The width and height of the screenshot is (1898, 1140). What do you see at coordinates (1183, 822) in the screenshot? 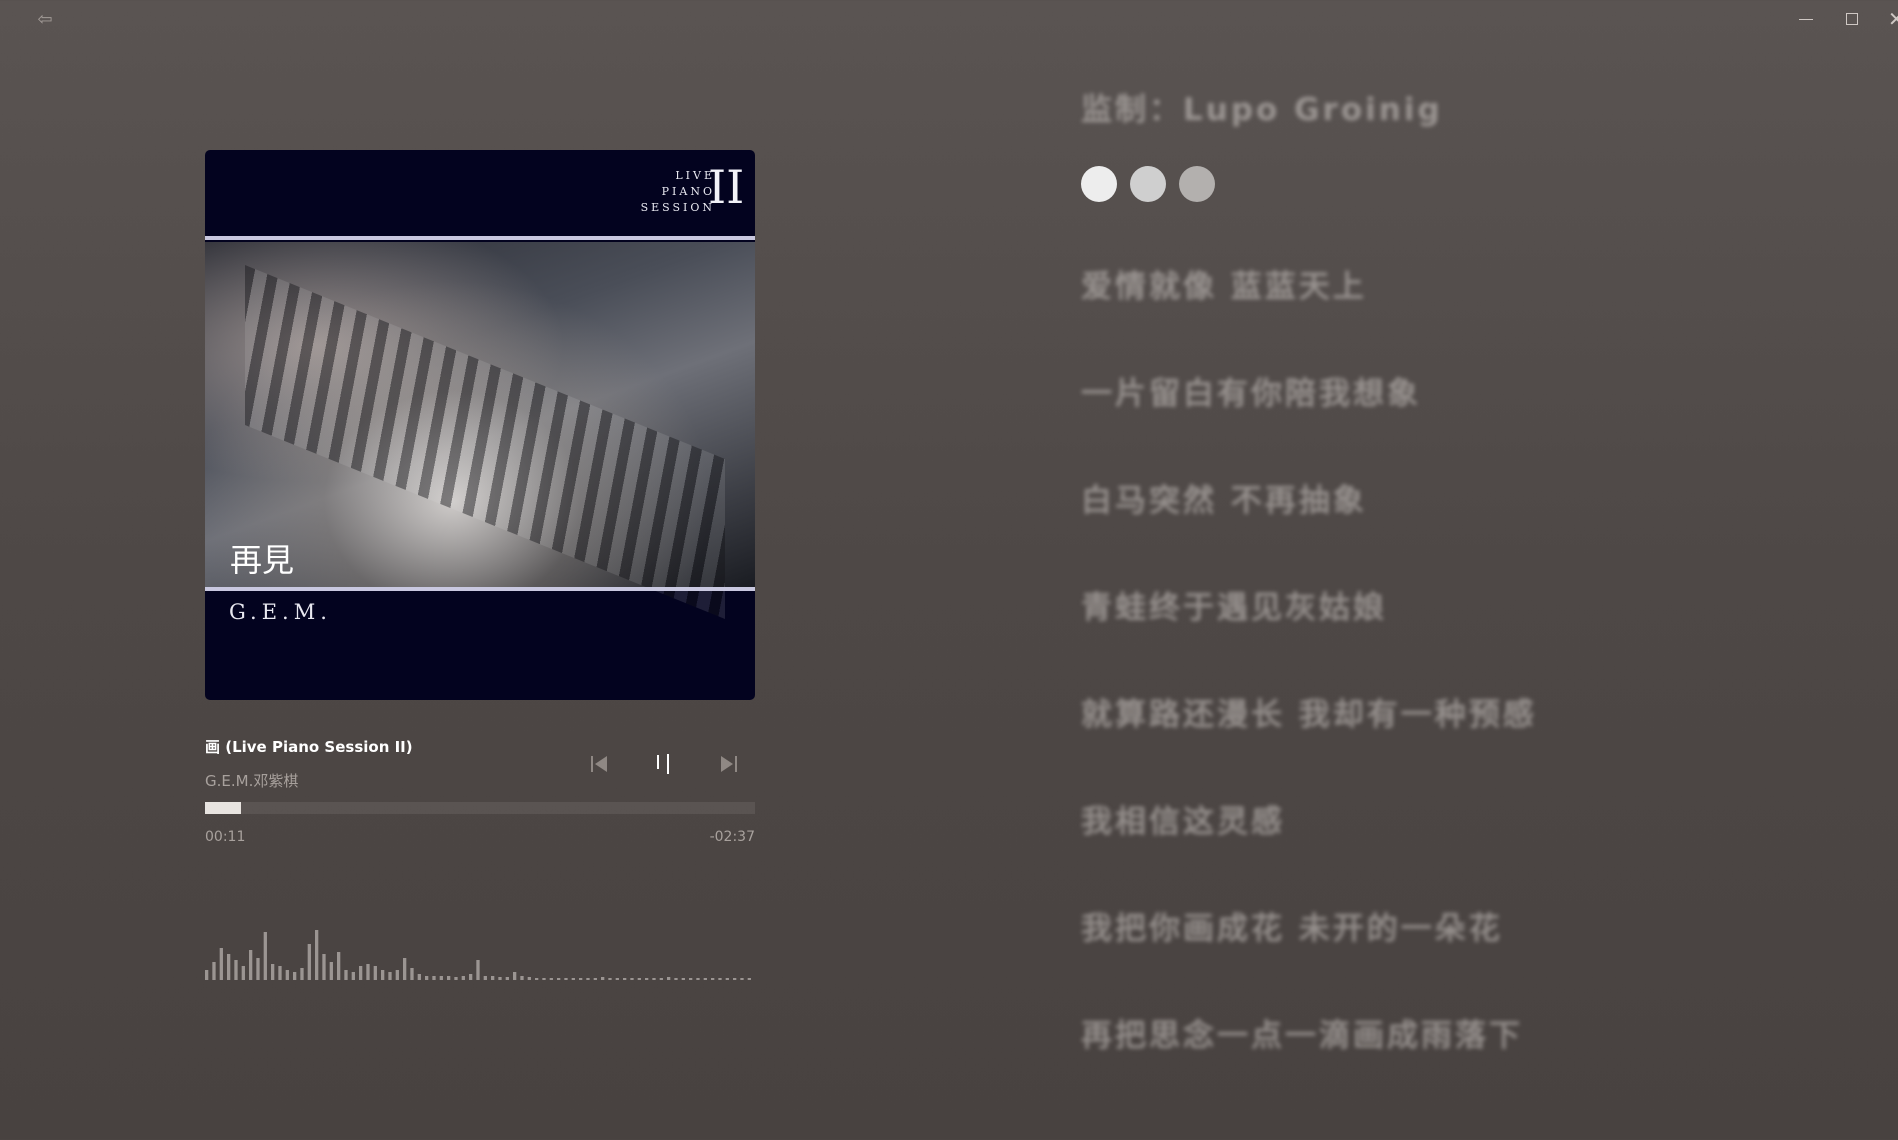
I see `lyric-line: 我相信这灵感` at bounding box center [1183, 822].